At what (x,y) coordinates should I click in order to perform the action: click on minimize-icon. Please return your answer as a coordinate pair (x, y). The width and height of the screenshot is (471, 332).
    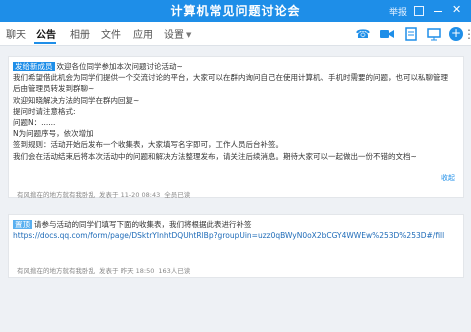
    Looking at the image, I should click on (438, 11).